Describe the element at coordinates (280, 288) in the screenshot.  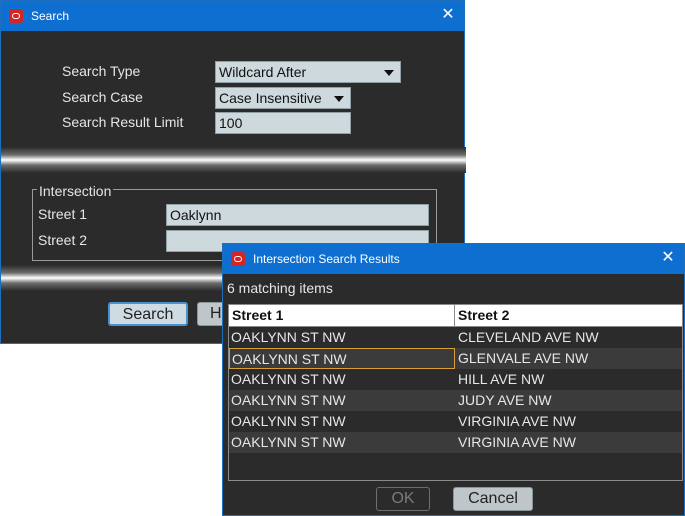
I see `match-count: 6 matching items` at that location.